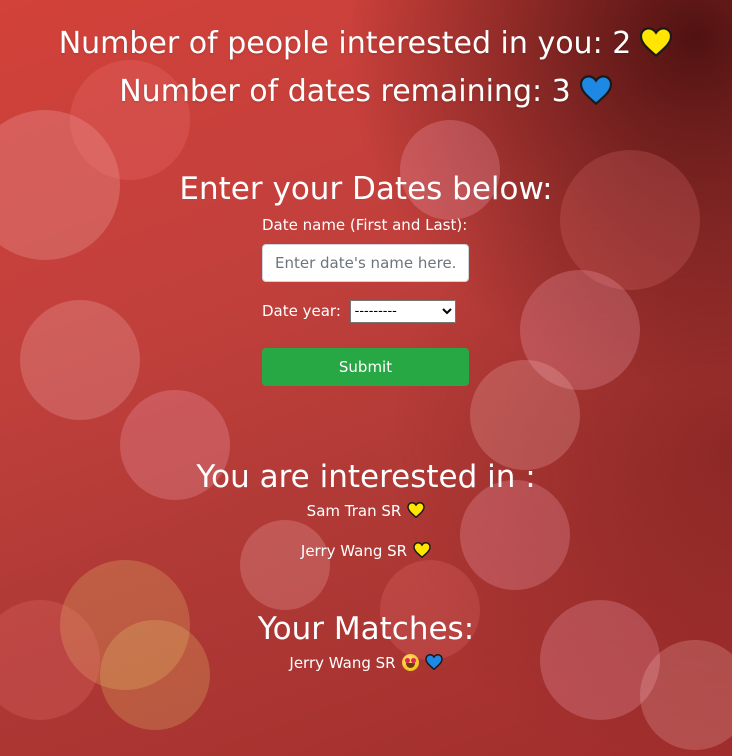  I want to click on interested-name: Jerry Wang SR, so click(354, 551).